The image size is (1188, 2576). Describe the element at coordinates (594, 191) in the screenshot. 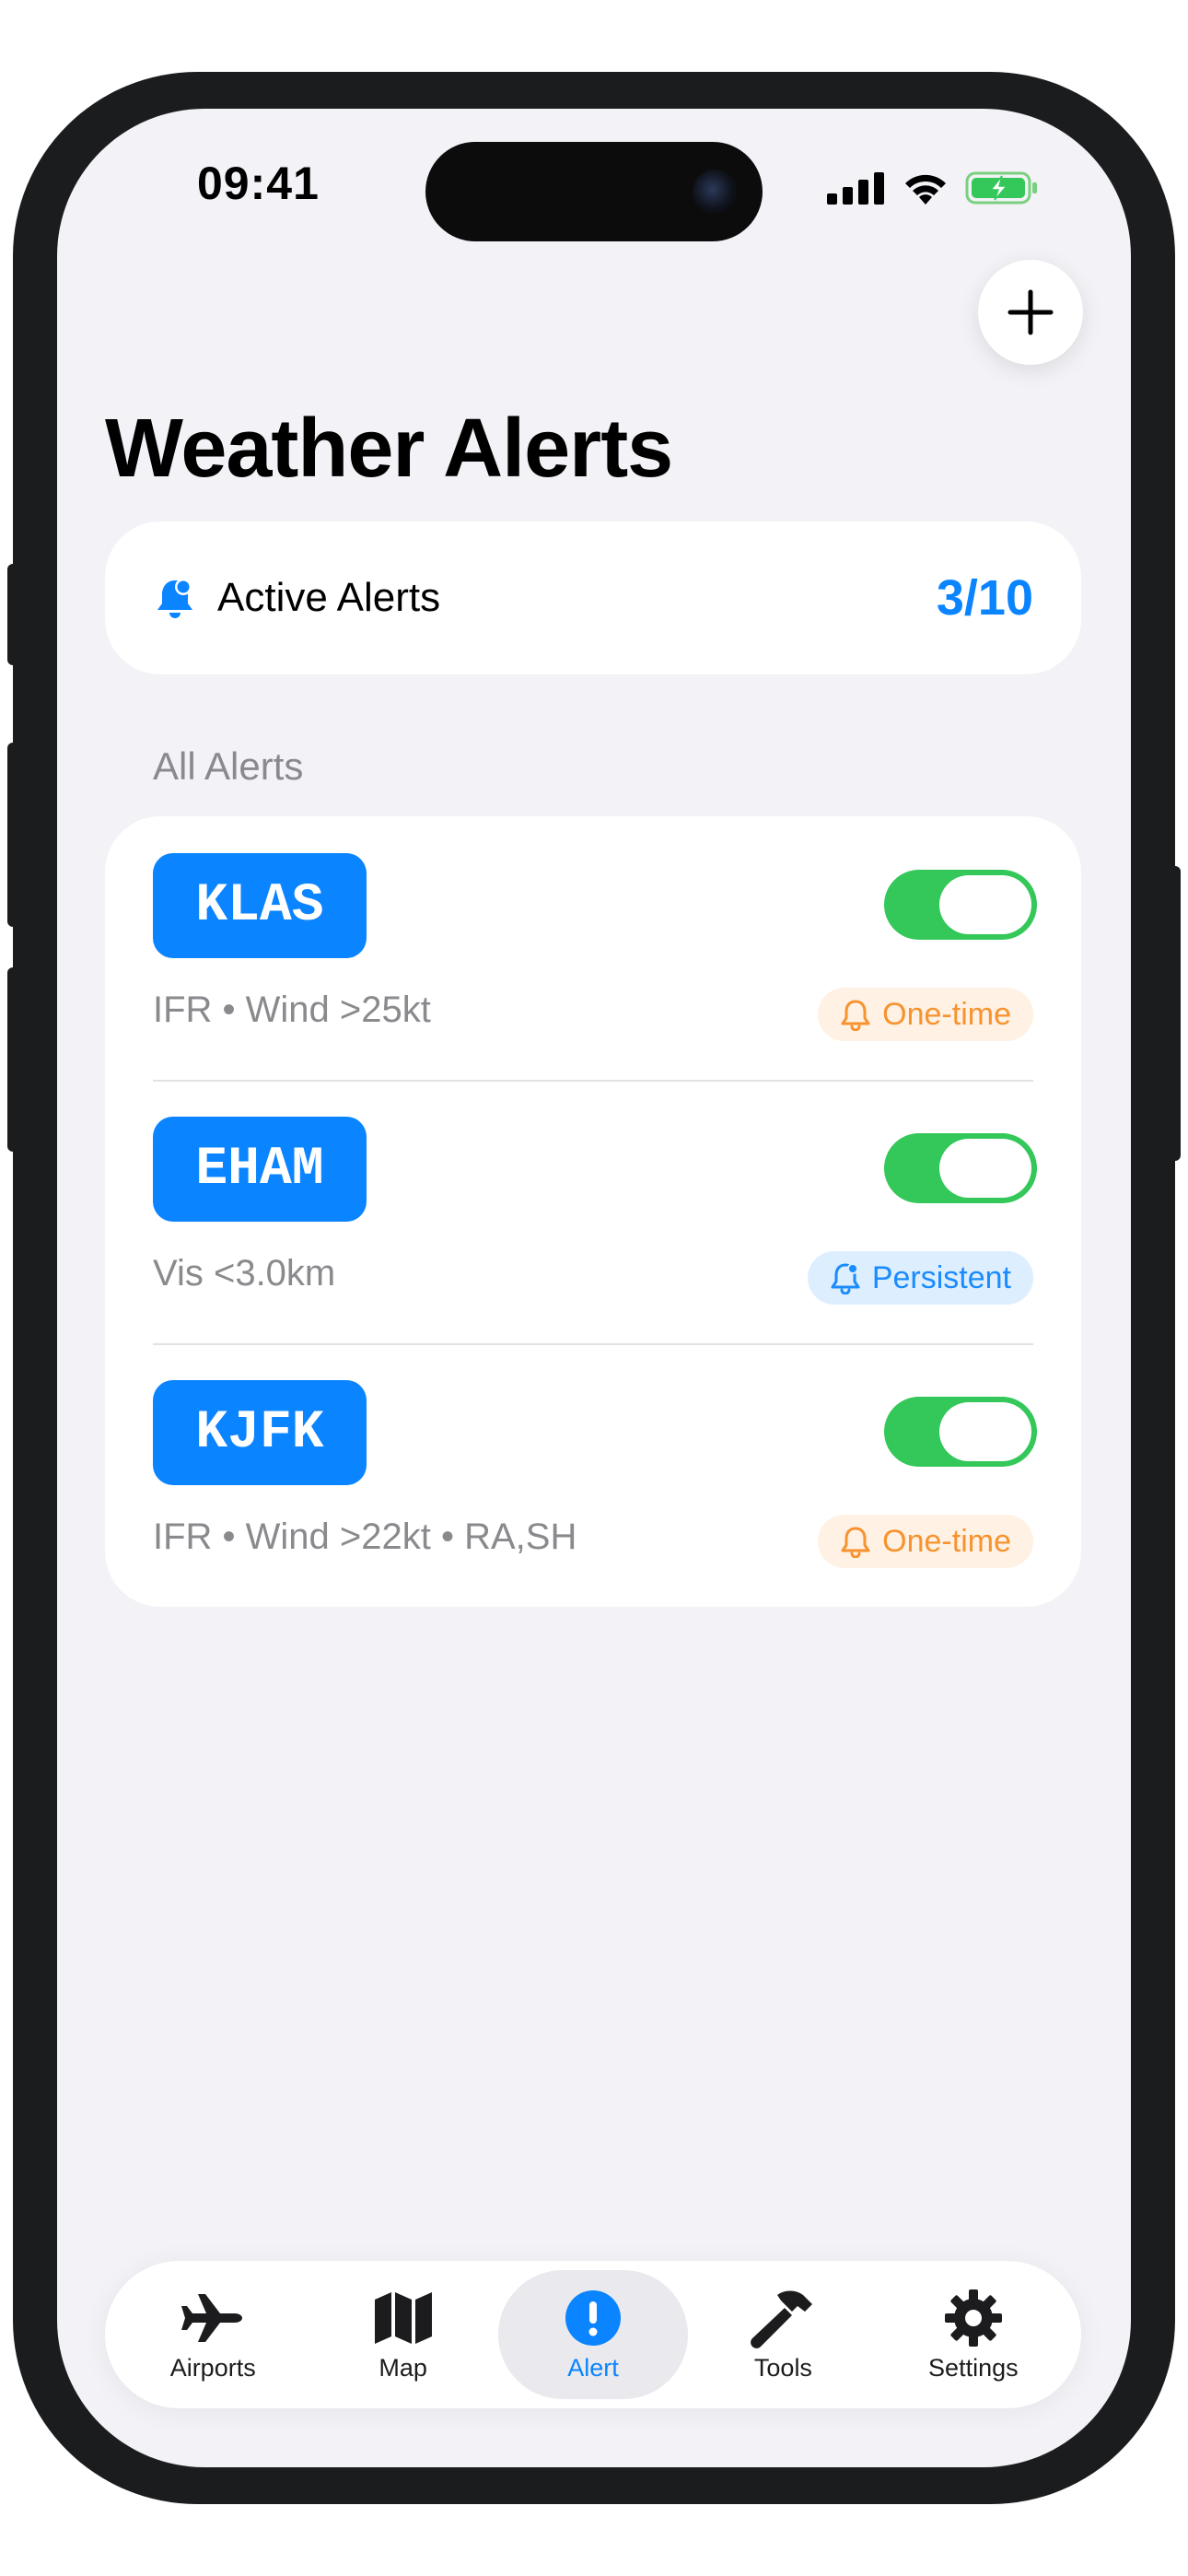

I see `dynamic-island` at that location.